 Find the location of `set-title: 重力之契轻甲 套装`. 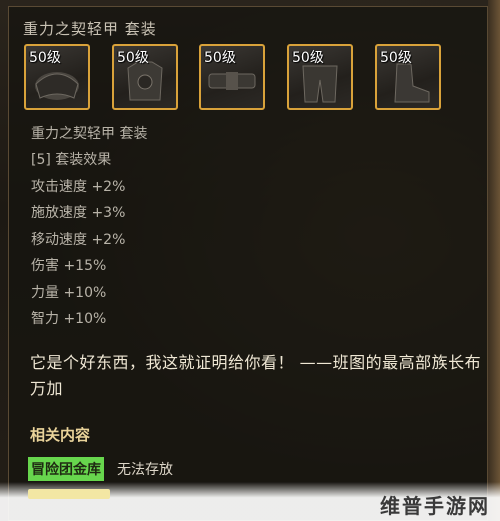

set-title: 重力之契轻甲 套装 is located at coordinates (90, 29).